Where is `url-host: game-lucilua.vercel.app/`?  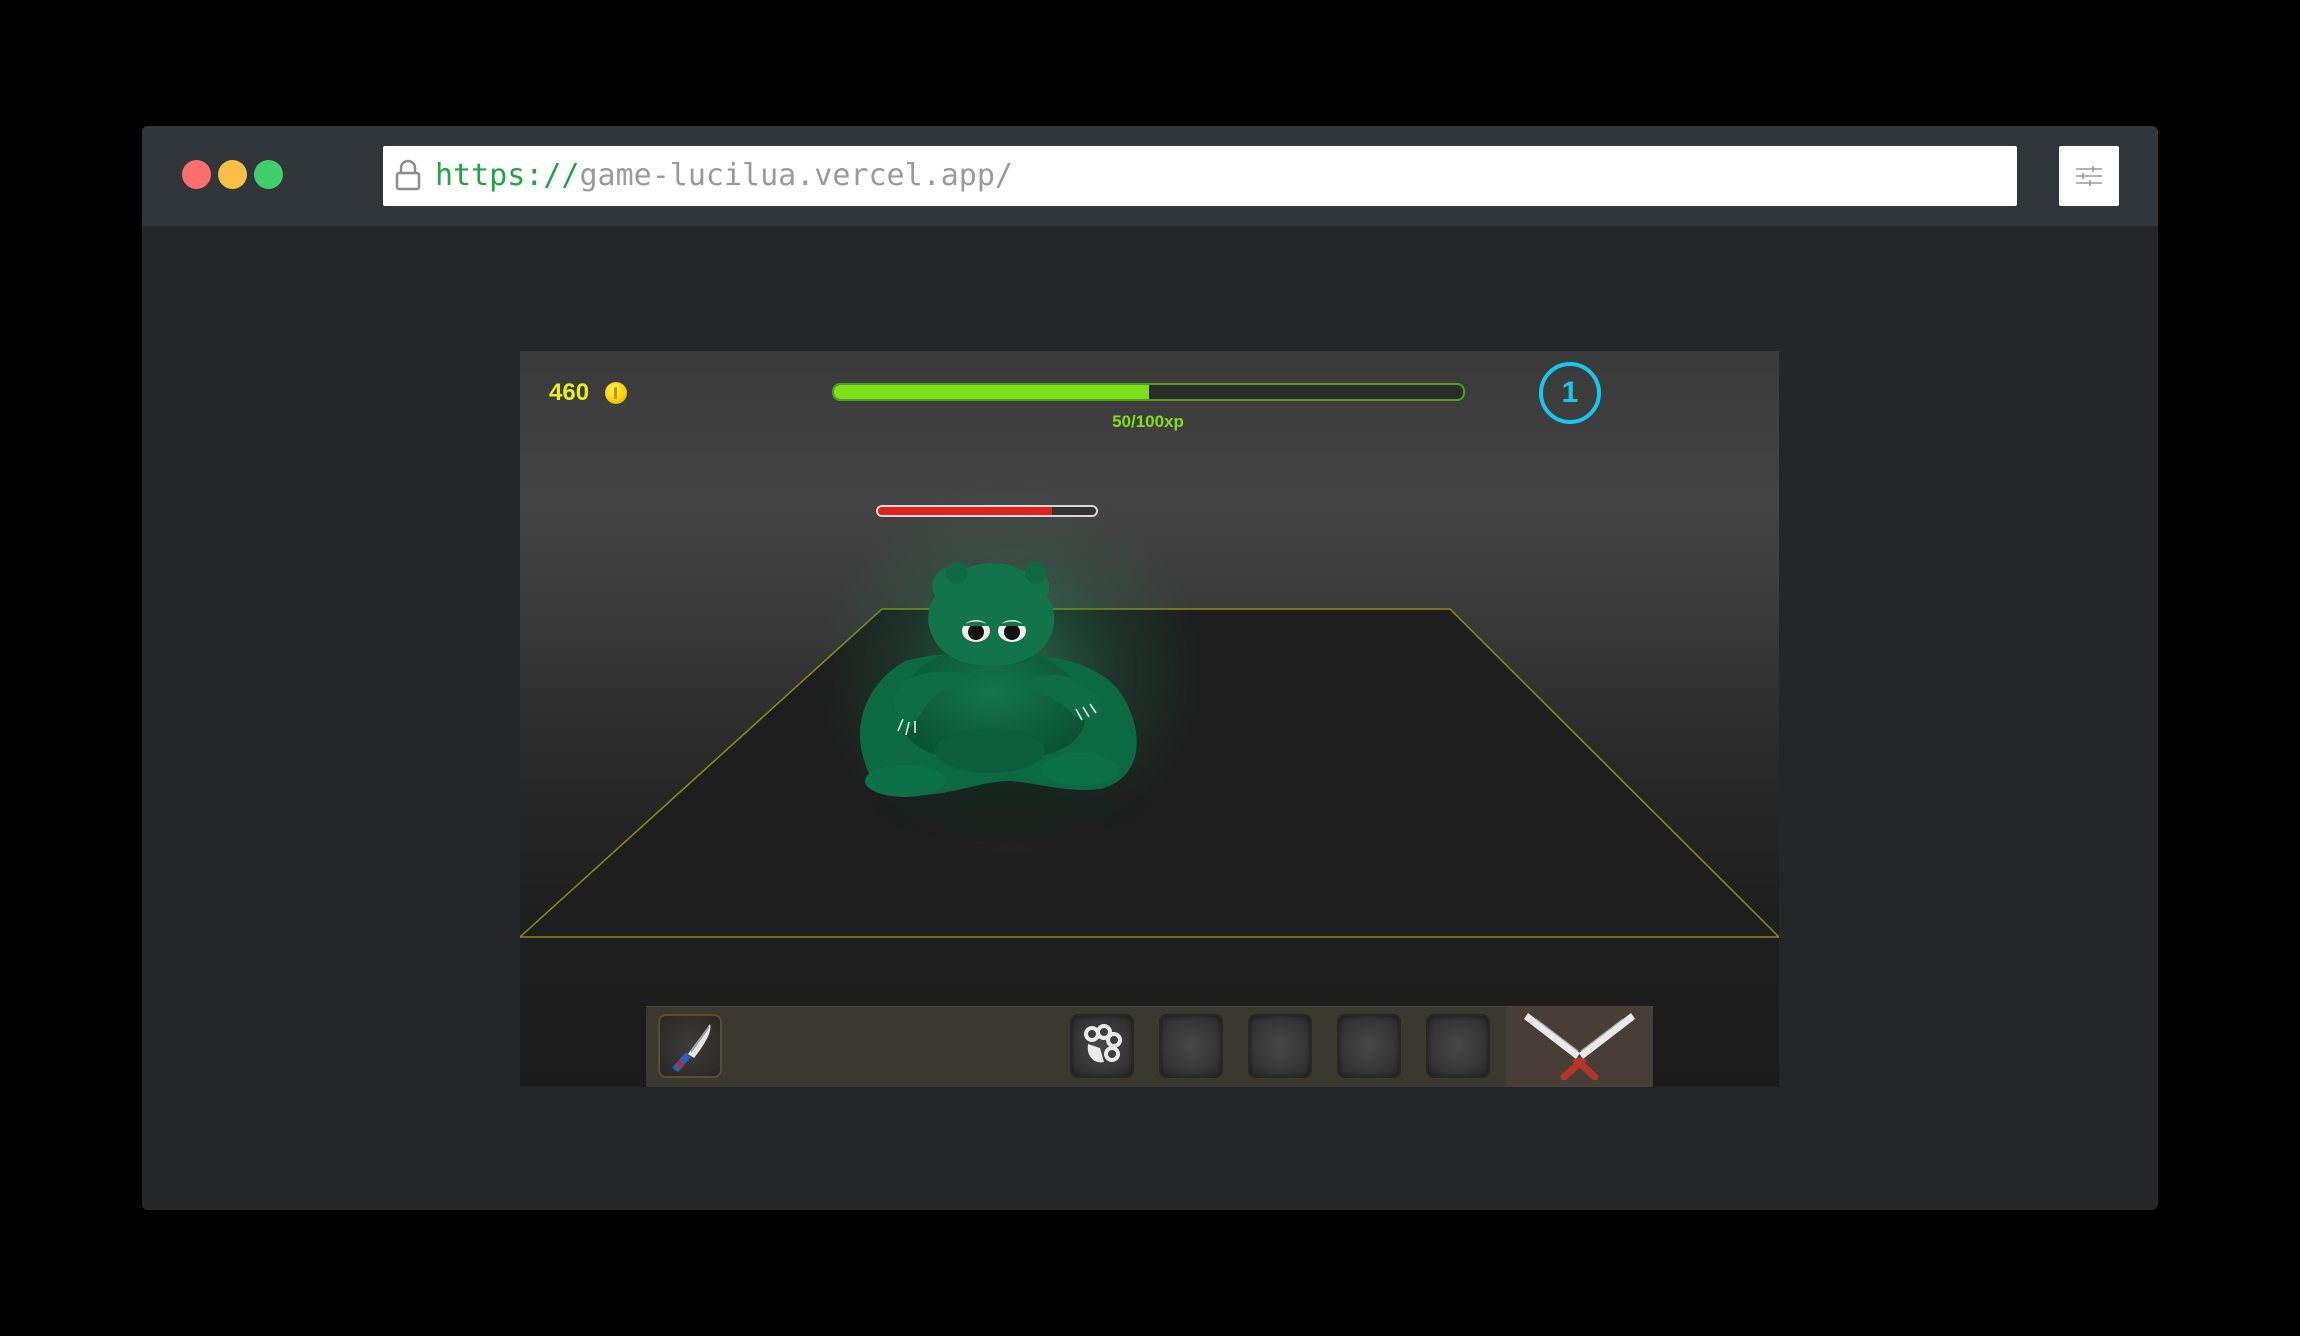
url-host: game-lucilua.vercel.app/ is located at coordinates (796, 175).